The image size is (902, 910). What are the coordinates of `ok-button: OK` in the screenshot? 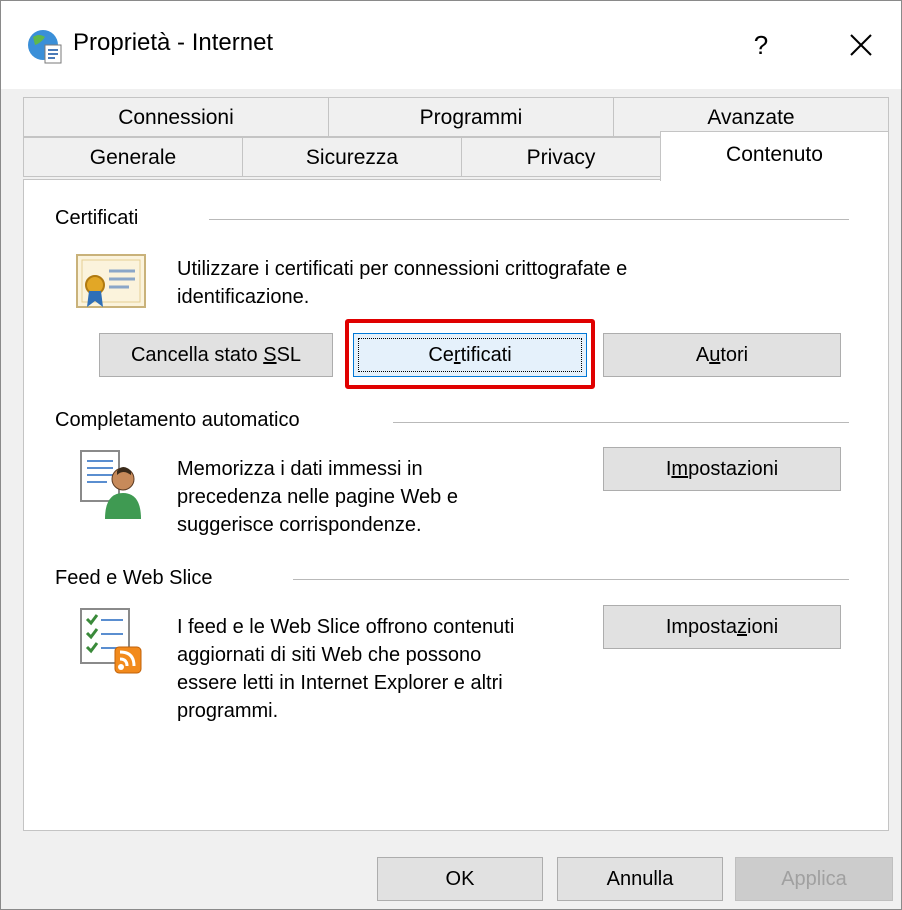 It's located at (460, 879).